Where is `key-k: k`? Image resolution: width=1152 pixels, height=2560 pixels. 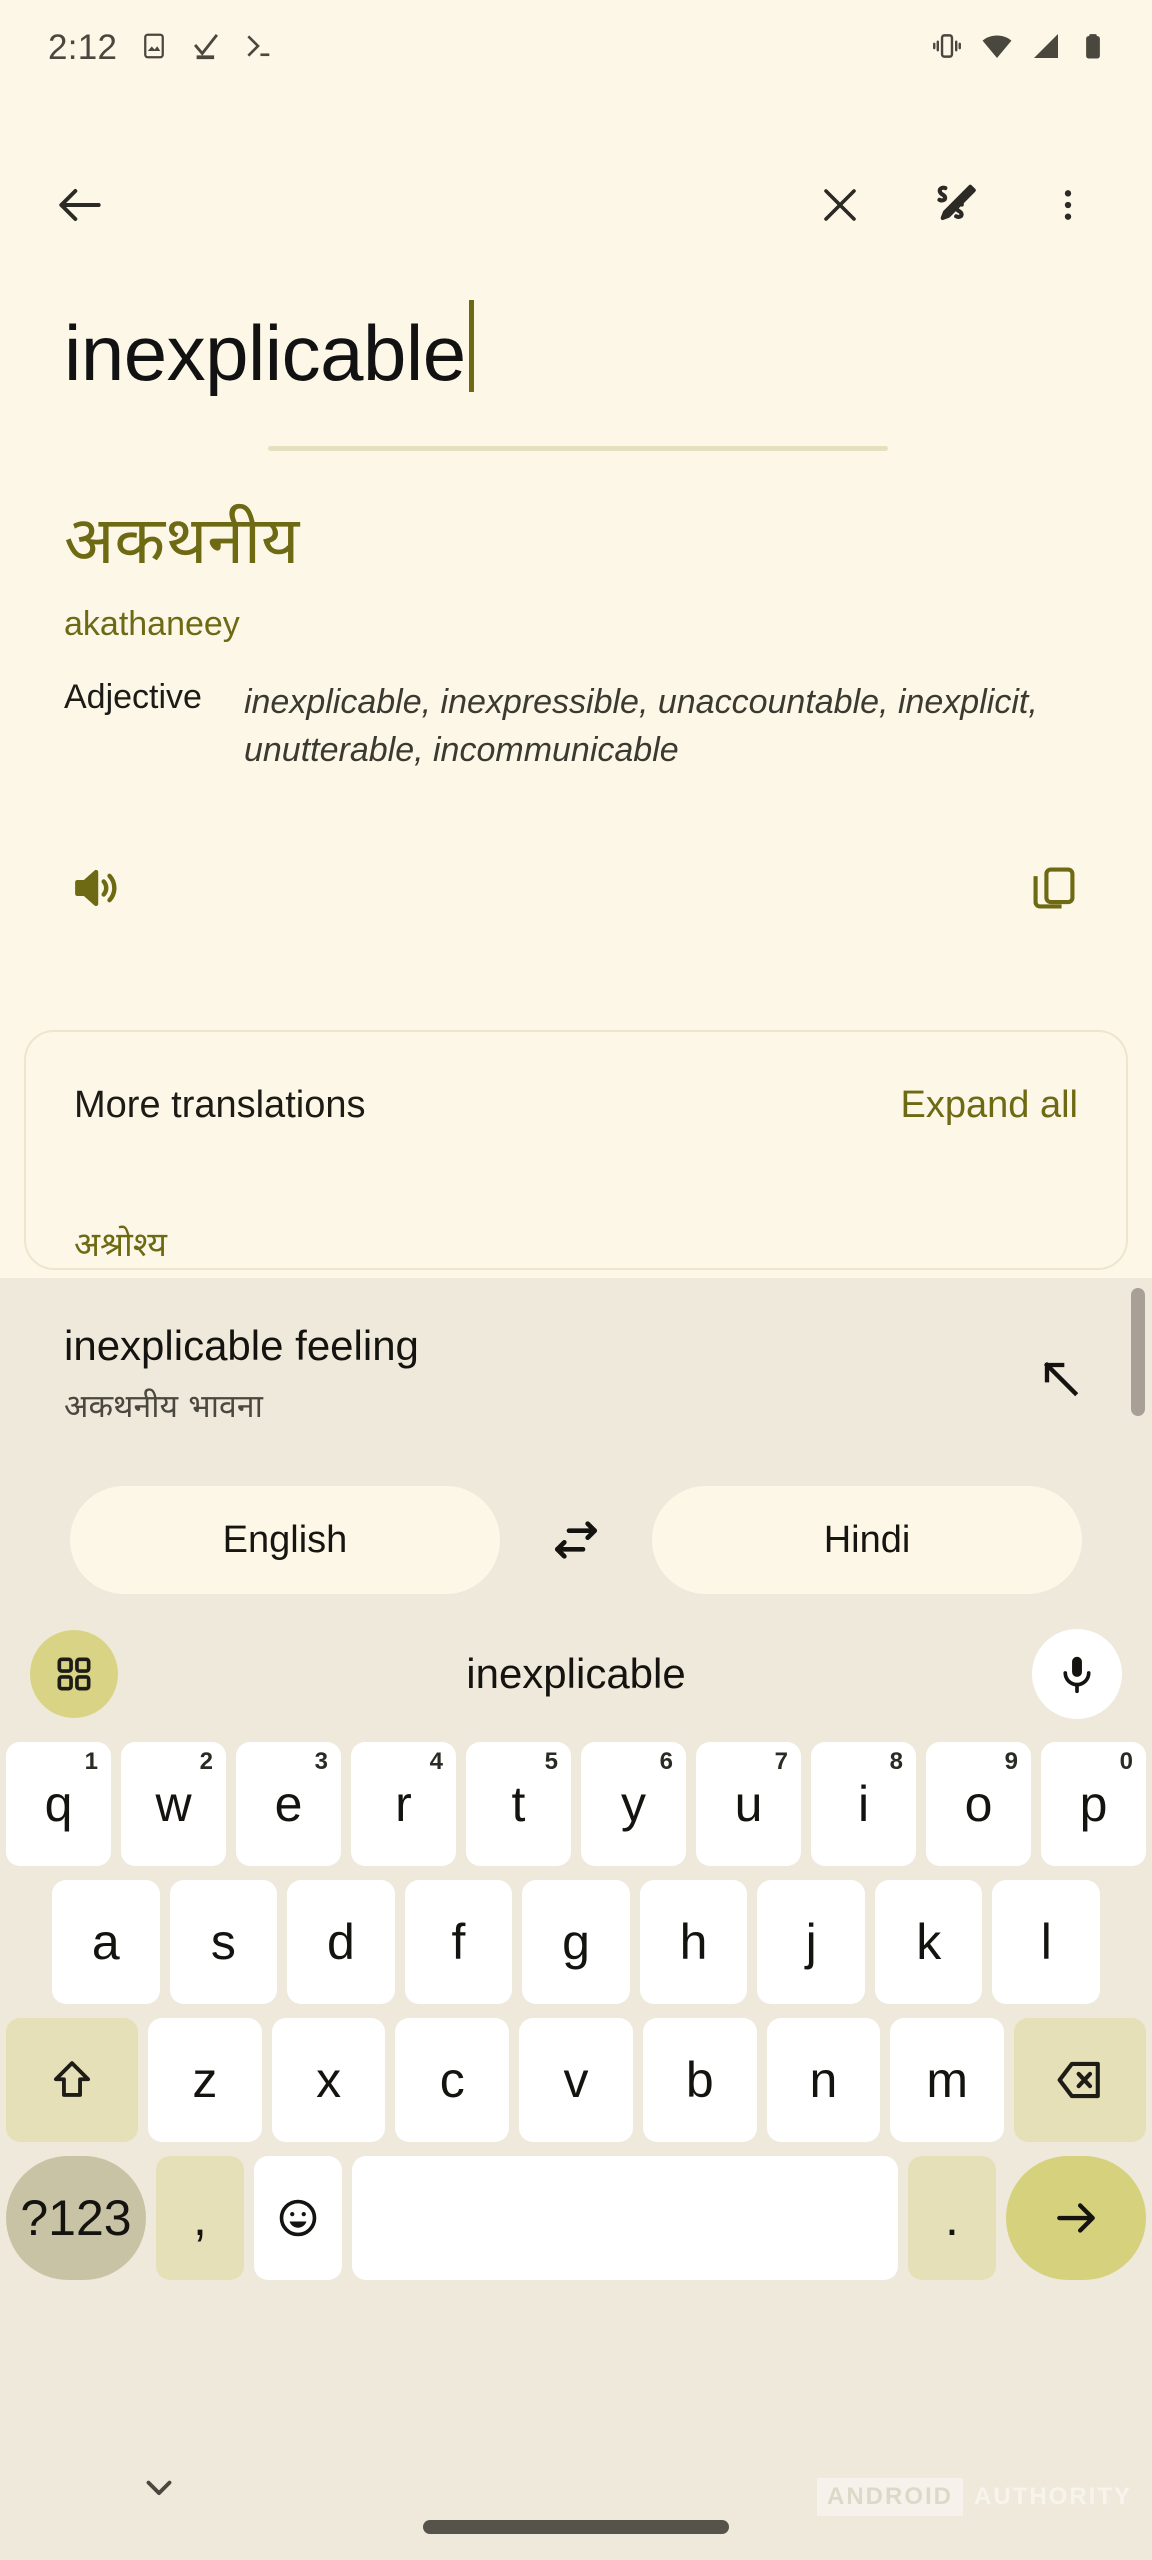
key-k: k is located at coordinates (928, 1942).